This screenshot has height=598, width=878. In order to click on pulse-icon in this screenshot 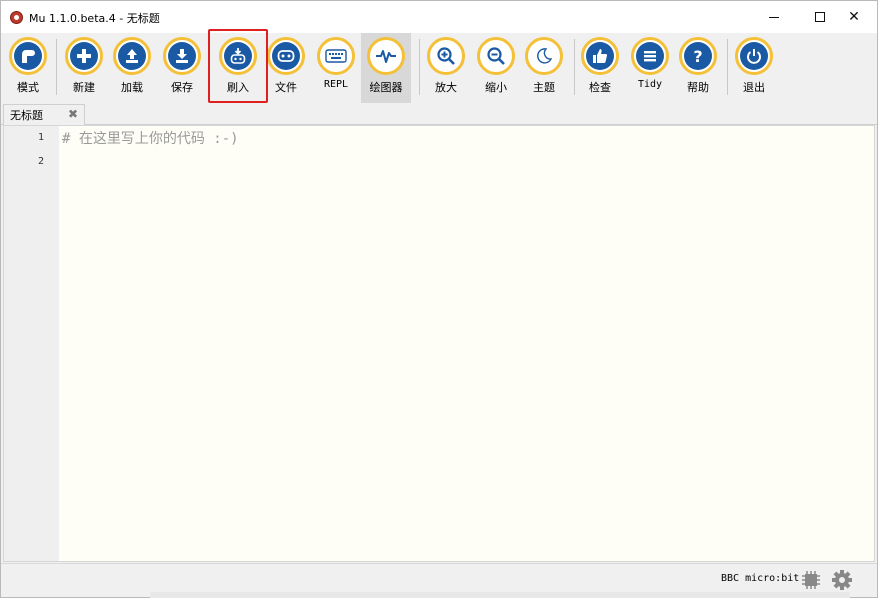, I will do `click(386, 56)`.